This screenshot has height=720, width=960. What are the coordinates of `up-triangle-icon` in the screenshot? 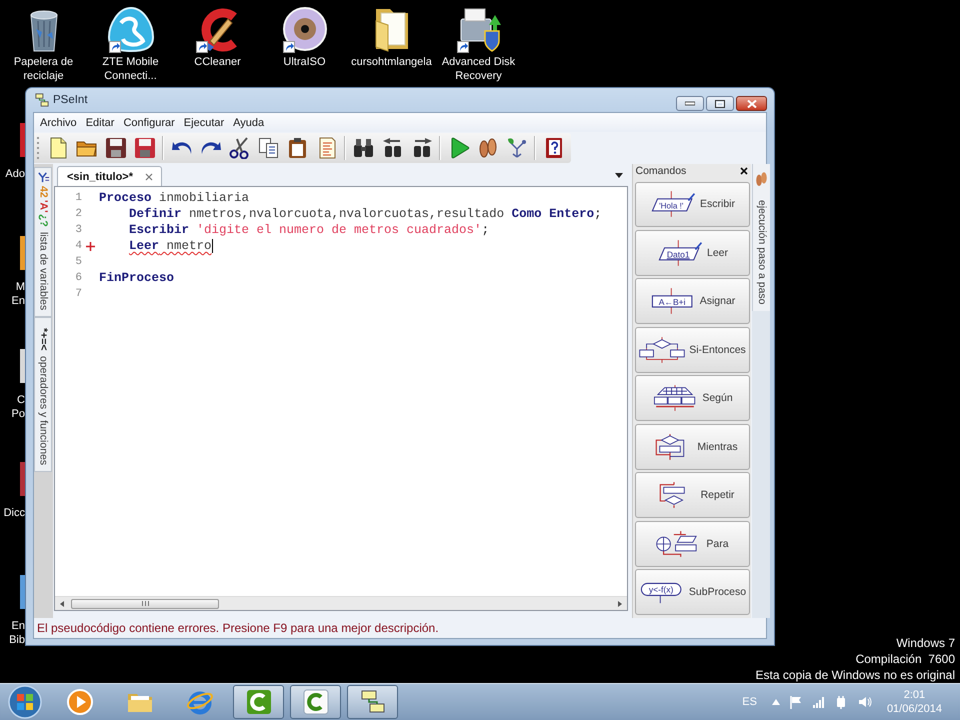 It's located at (776, 702).